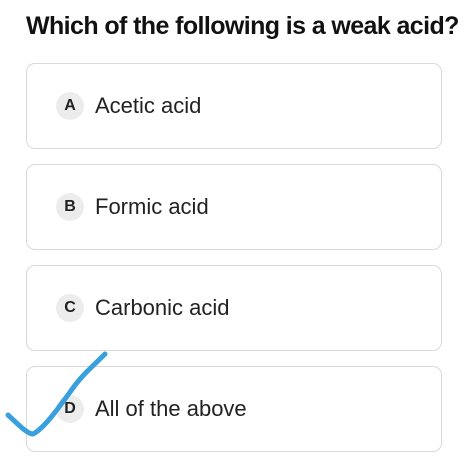 This screenshot has width=474, height=467. What do you see at coordinates (171, 408) in the screenshot?
I see `option-label: All of the above` at bounding box center [171, 408].